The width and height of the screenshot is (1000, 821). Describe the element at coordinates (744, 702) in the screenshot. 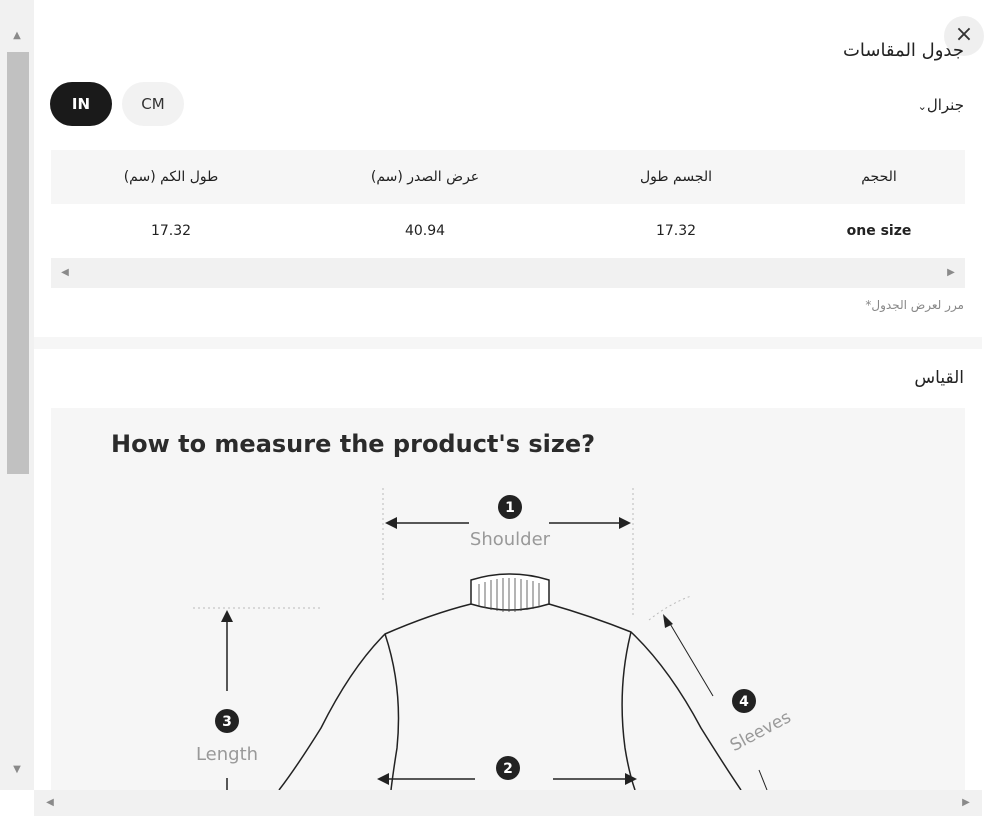

I see `marker-4-text: 4` at that location.